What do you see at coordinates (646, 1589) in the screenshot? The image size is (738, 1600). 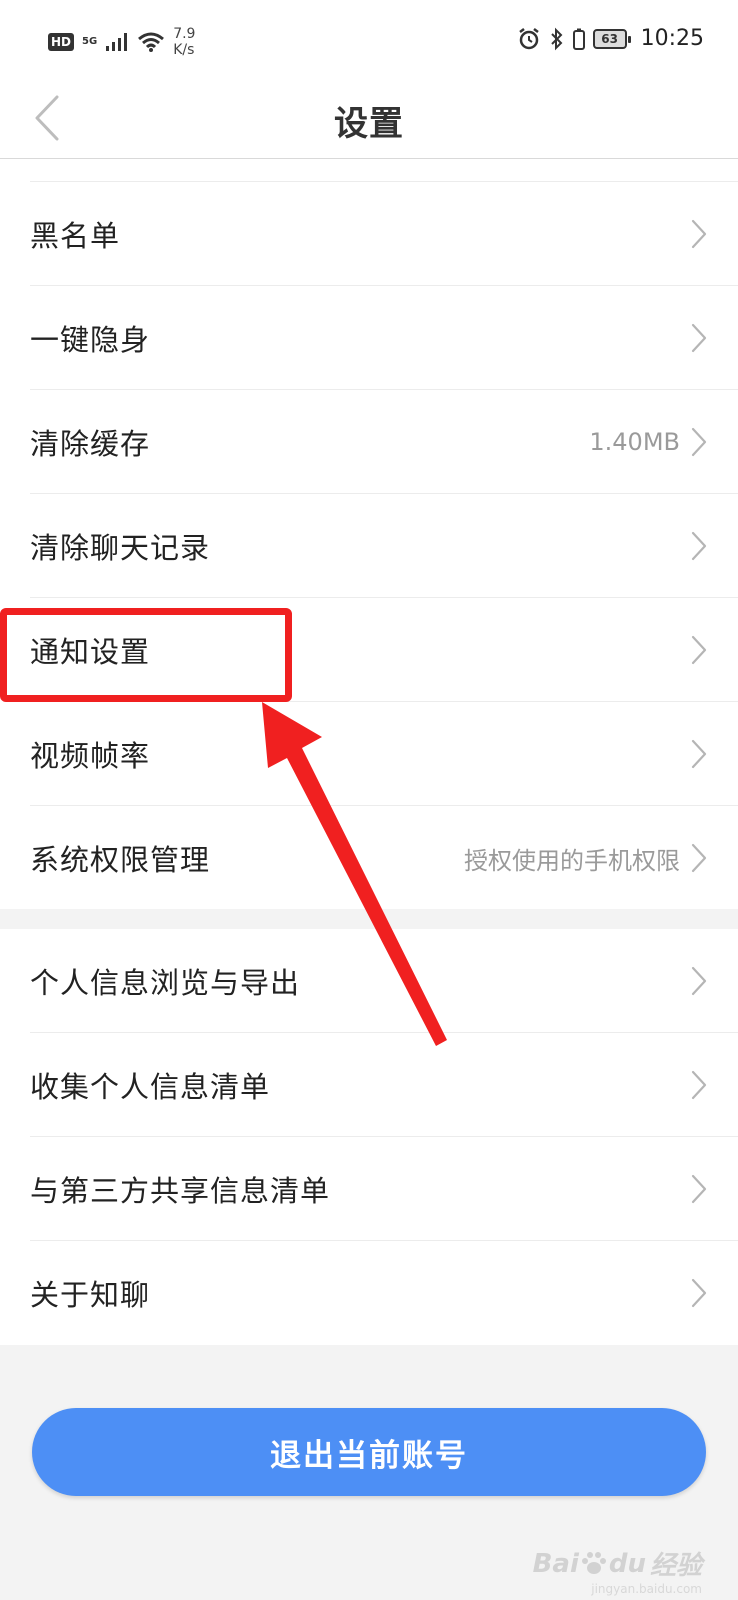 I see `watermark-url: jingyan.baidu.com` at bounding box center [646, 1589].